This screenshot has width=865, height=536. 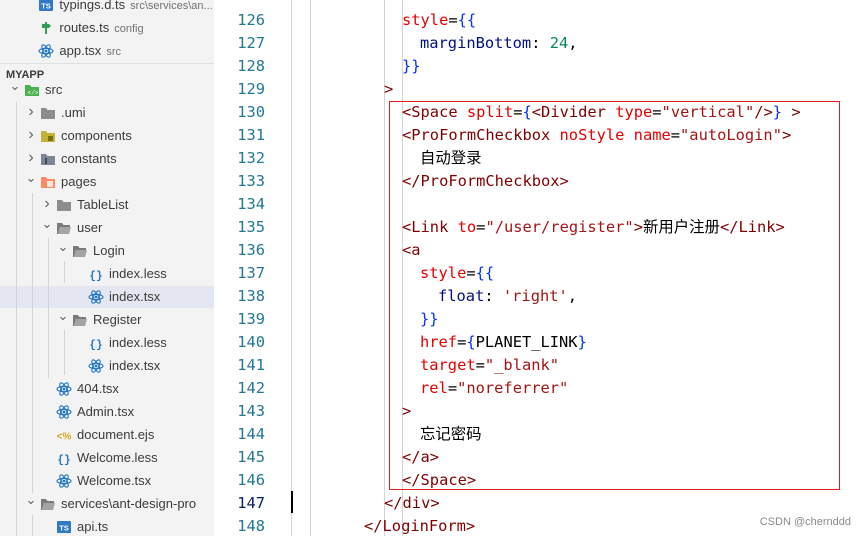 I want to click on tree-item: ⌄ services\ant-design-pro, so click(x=107, y=503).